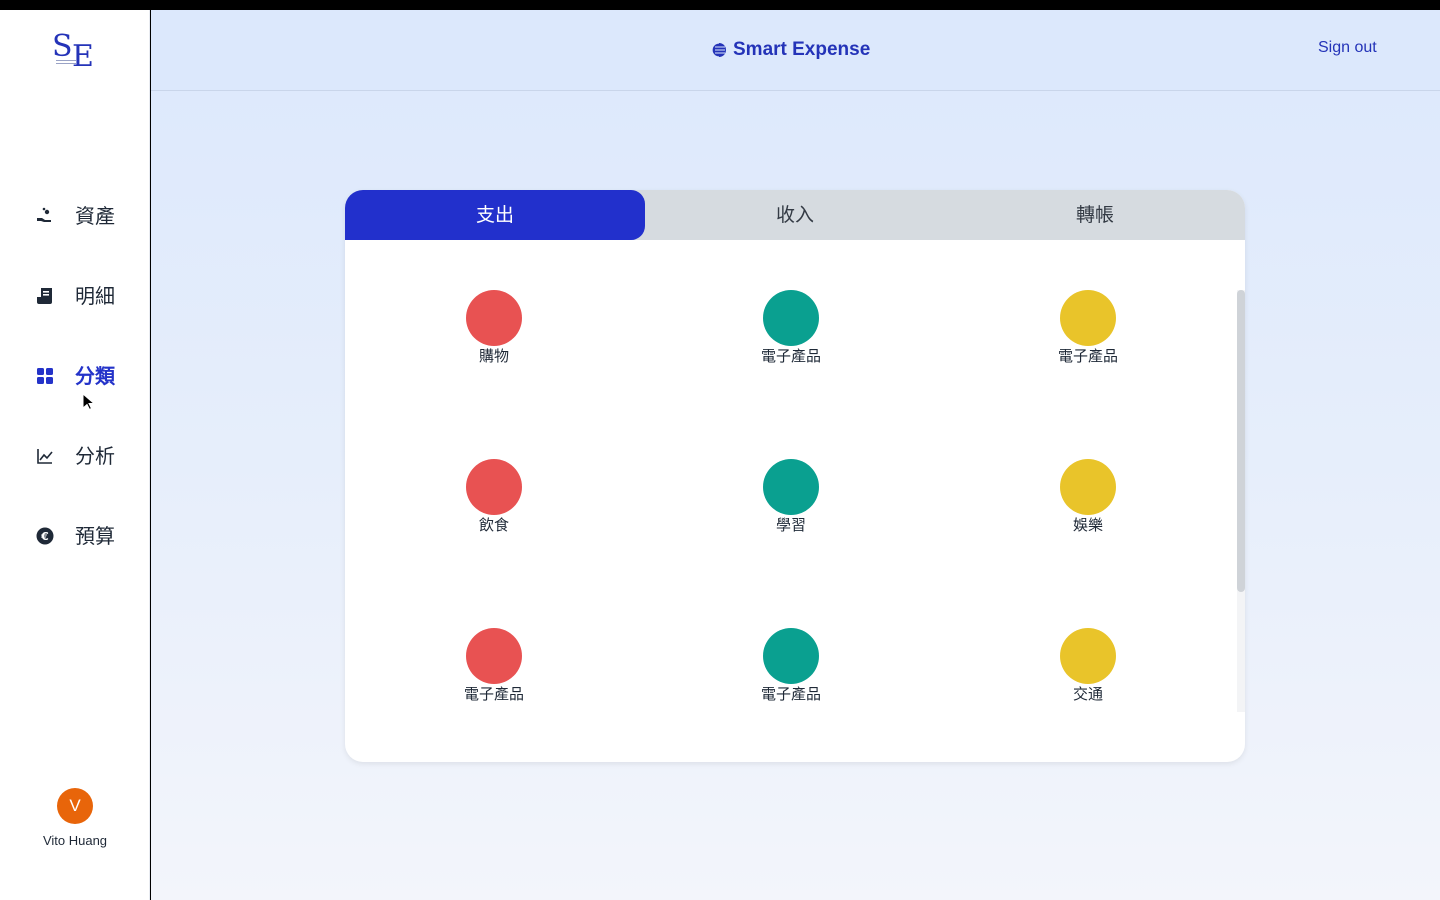 Image resolution: width=1440 pixels, height=900 pixels. I want to click on category-name: 學習, so click(790, 525).